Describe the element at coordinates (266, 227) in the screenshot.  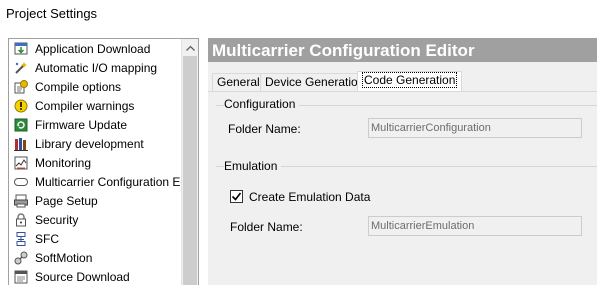
I see `emulation-folder-label: Folder Name:` at that location.